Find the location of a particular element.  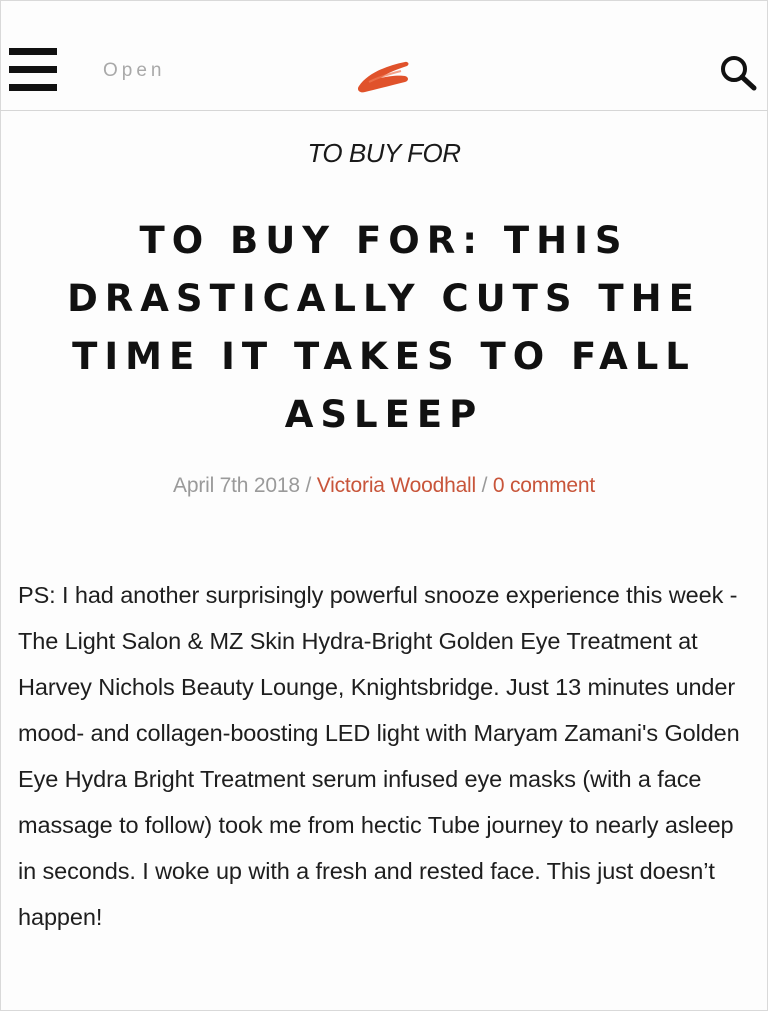

article-category: TO BUY FOR is located at coordinates (384, 153).